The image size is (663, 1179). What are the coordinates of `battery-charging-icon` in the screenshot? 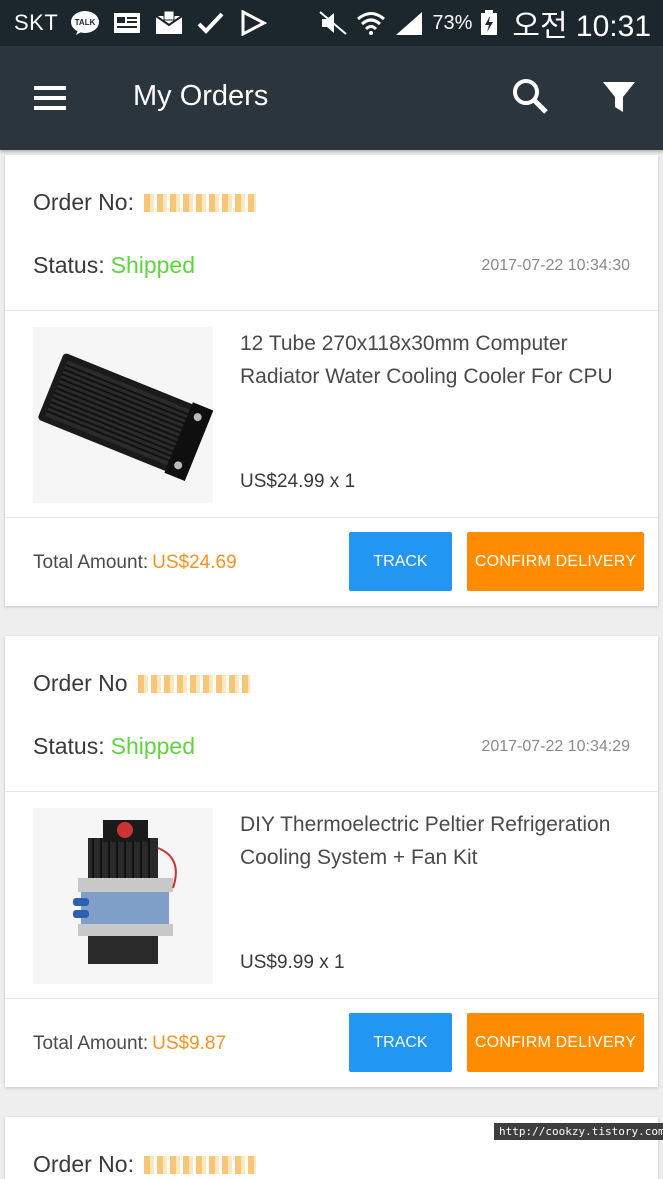 It's located at (489, 22).